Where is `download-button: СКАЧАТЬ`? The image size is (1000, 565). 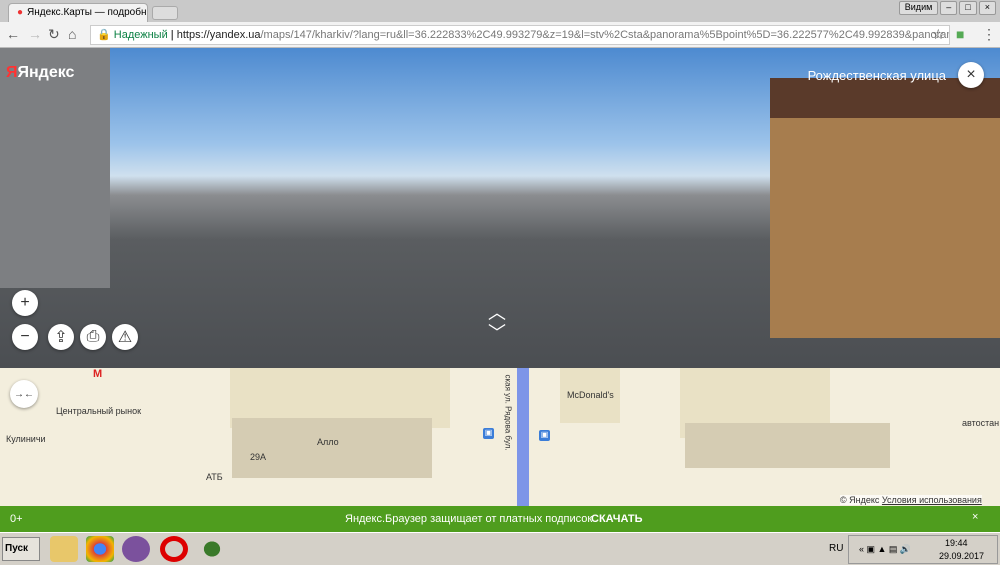 download-button: СКАЧАТЬ is located at coordinates (617, 519).